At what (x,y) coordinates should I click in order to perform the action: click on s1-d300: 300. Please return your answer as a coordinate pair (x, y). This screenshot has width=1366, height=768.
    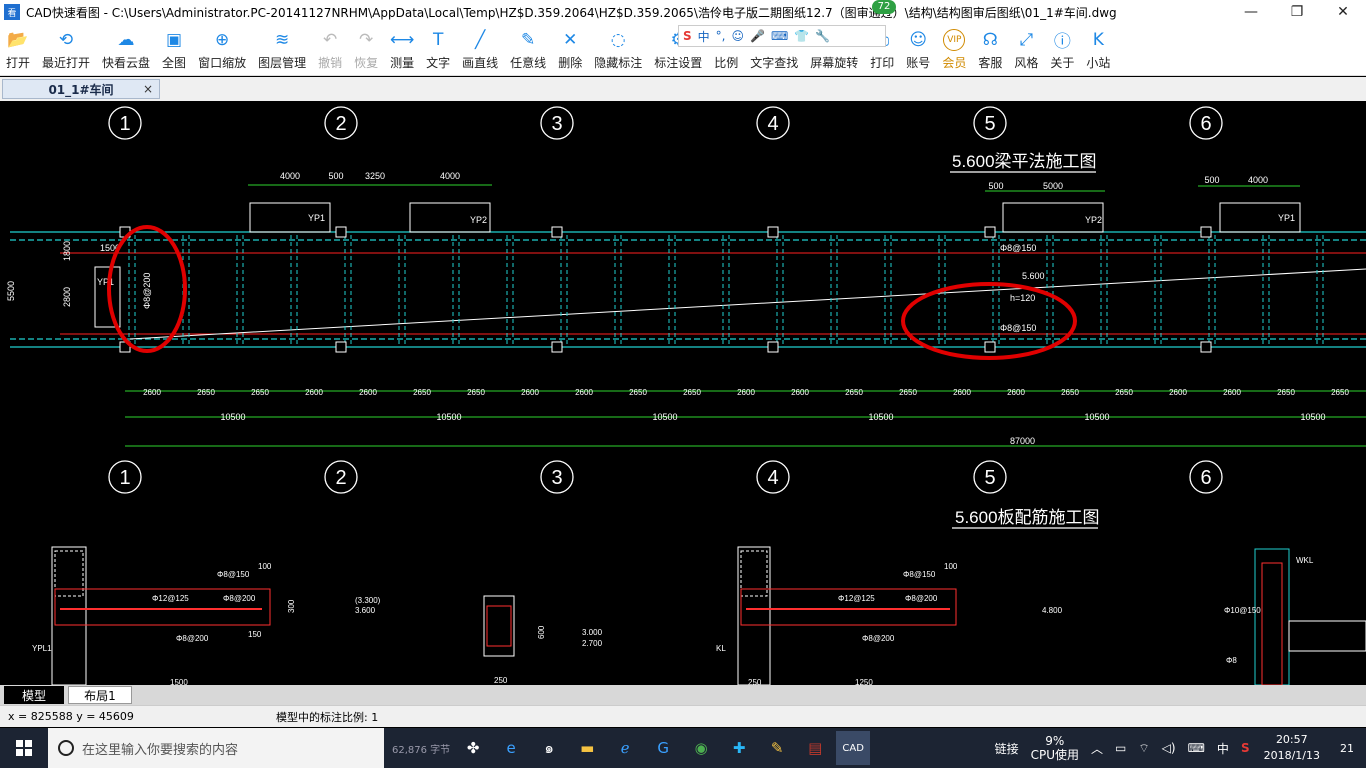
    Looking at the image, I should click on (291, 606).